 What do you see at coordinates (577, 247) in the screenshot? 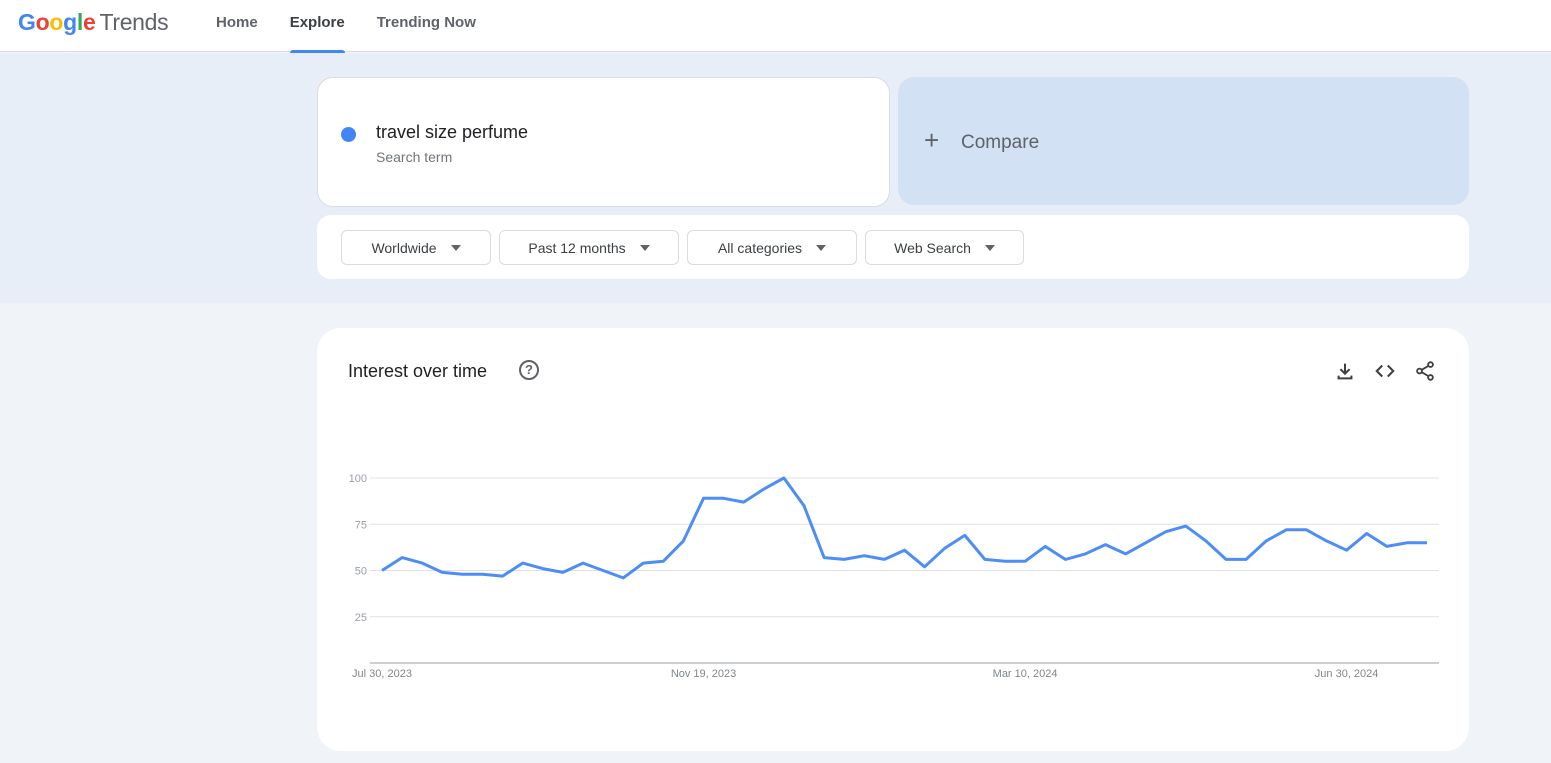
I see `time-range-filter-label: Past 12 months` at bounding box center [577, 247].